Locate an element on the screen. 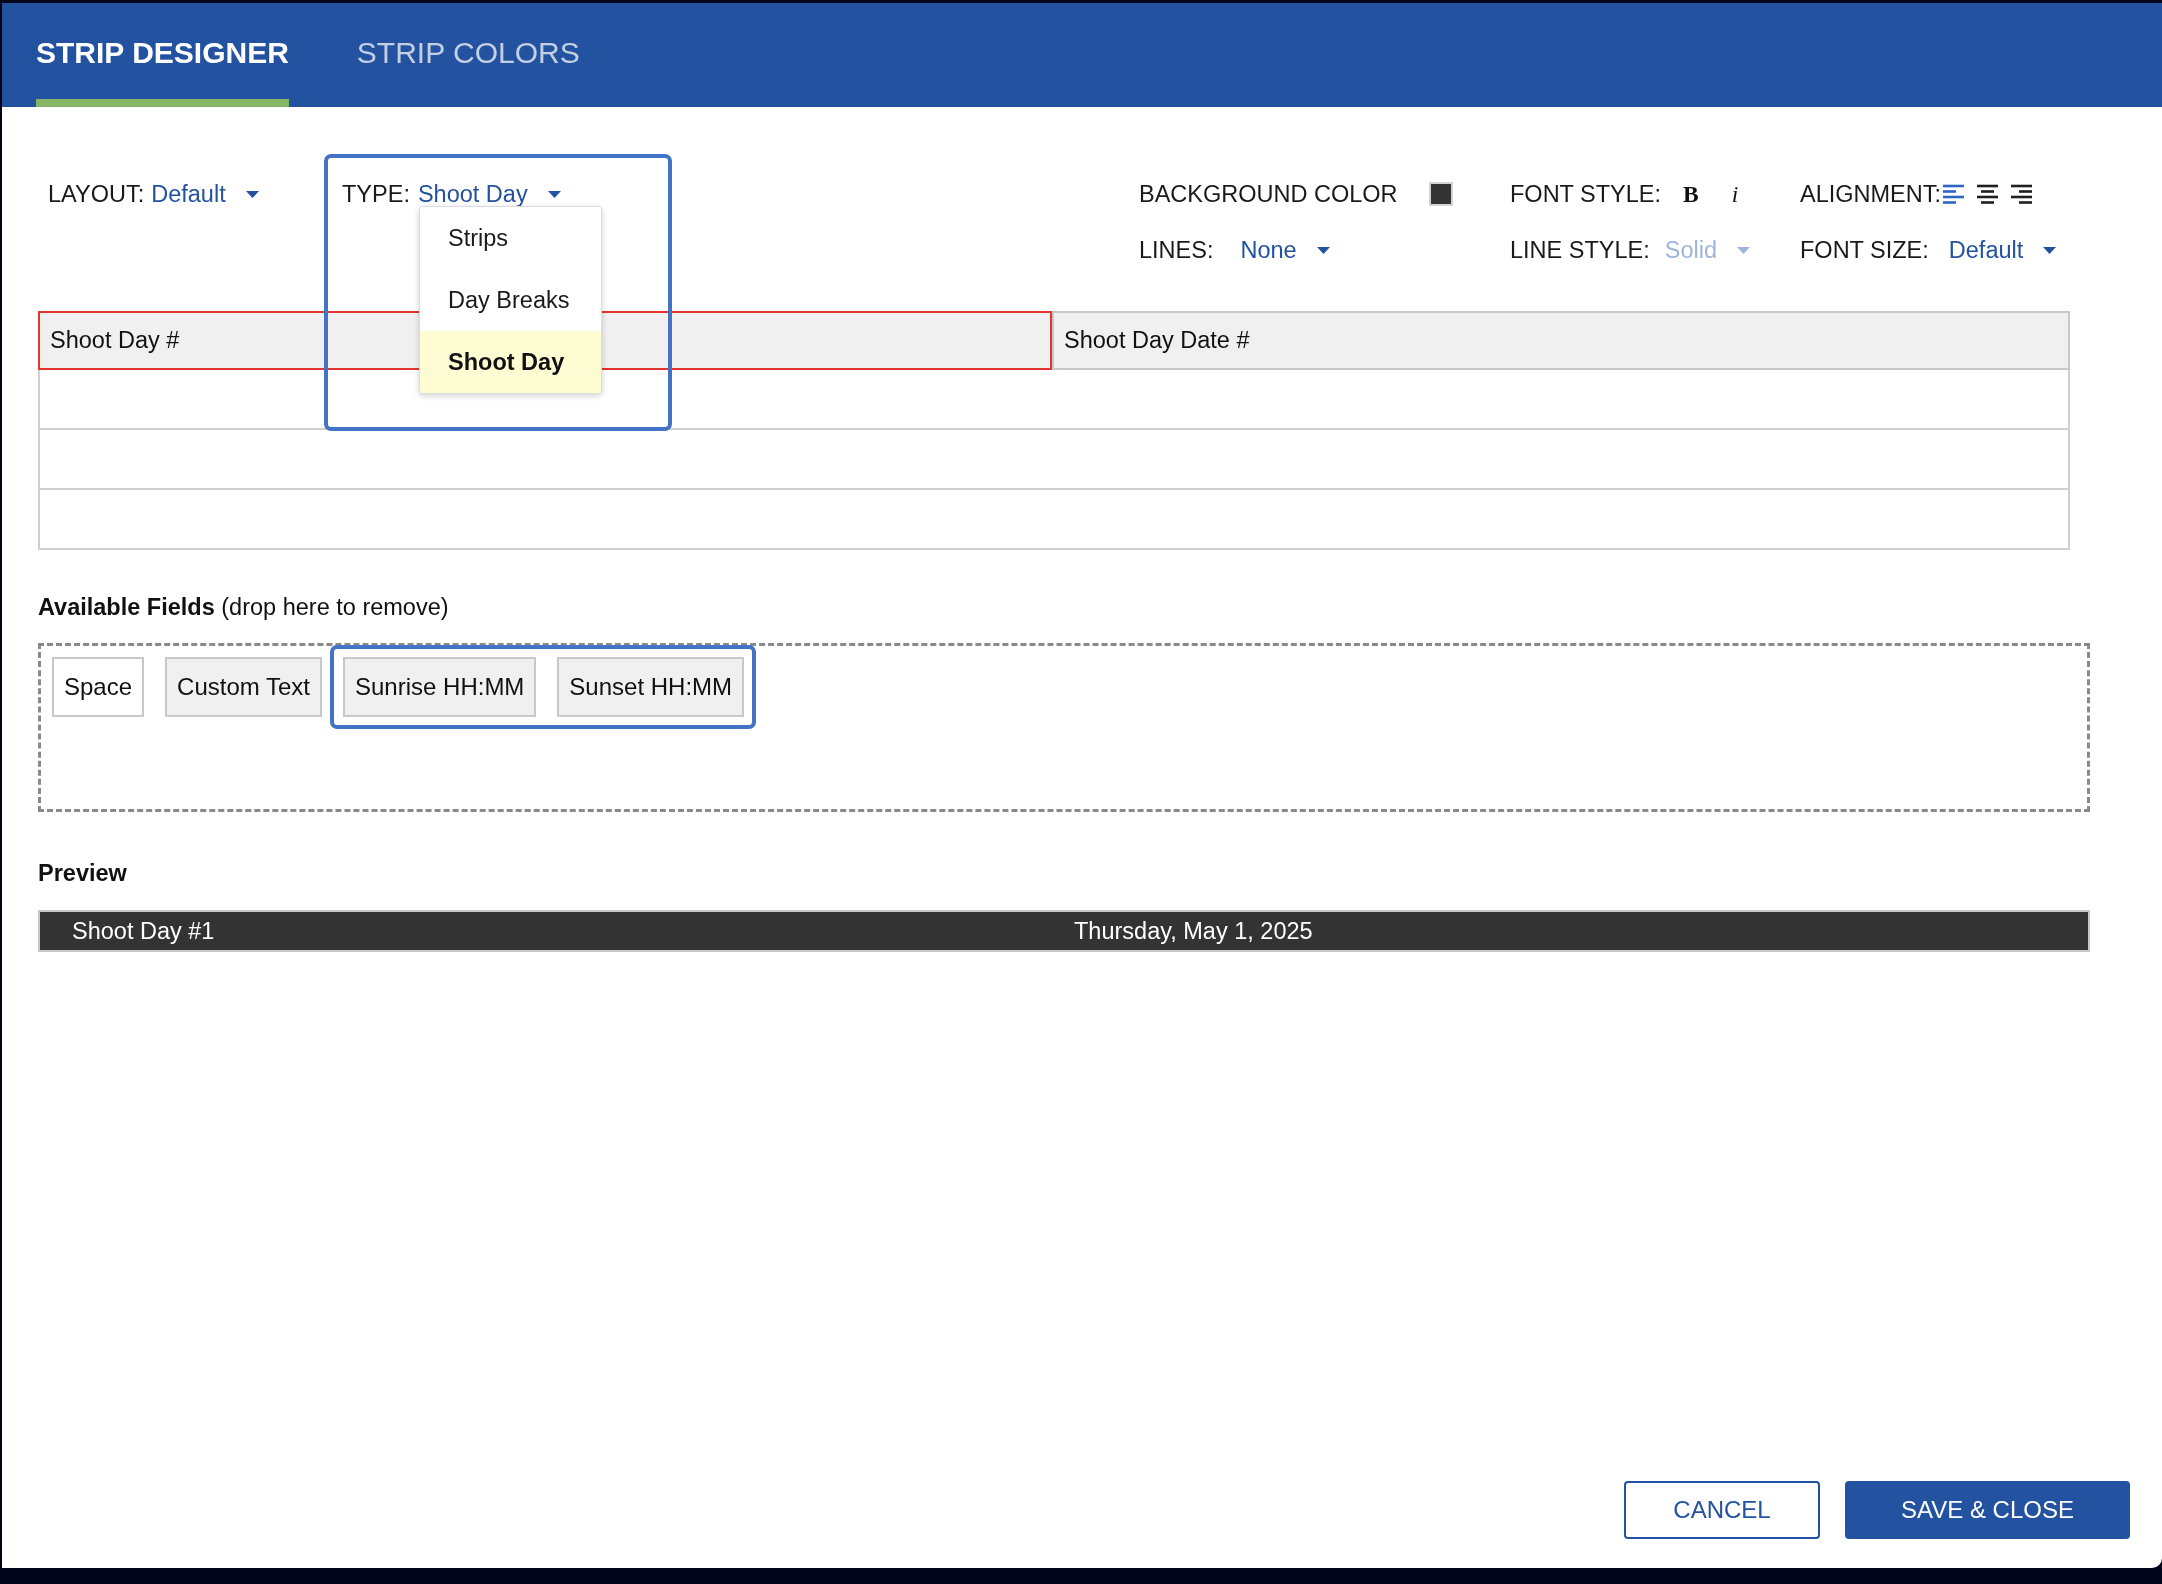 The width and height of the screenshot is (2162, 1584). type-label: TYPE: is located at coordinates (376, 194).